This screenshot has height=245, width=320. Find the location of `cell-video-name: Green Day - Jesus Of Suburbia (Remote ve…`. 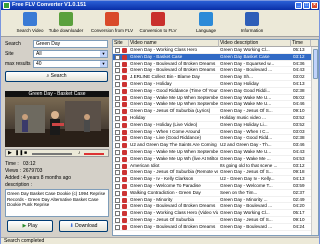

cell-video-name: Green Day - Jesus Of Suburbia (Remote ve… is located at coordinates (174, 172).